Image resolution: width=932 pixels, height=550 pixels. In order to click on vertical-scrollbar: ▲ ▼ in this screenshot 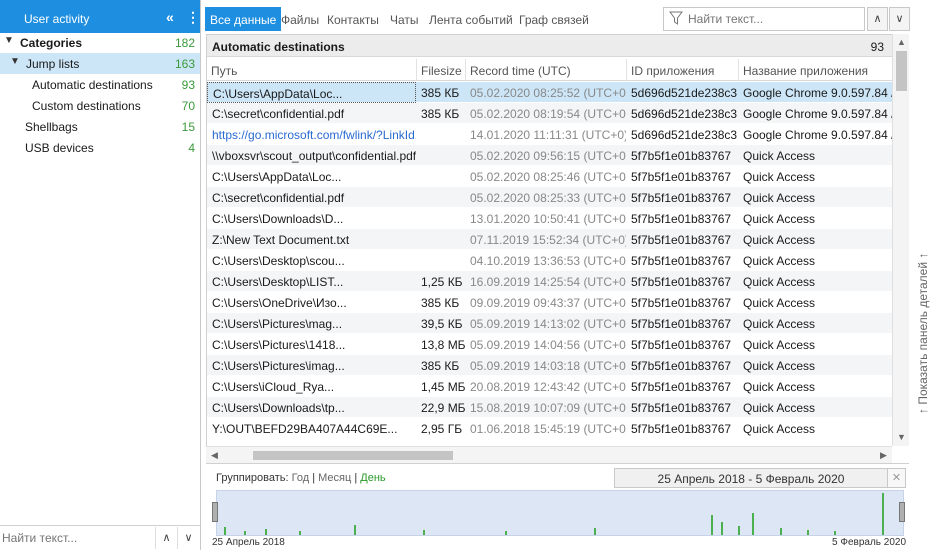, I will do `click(900, 240)`.